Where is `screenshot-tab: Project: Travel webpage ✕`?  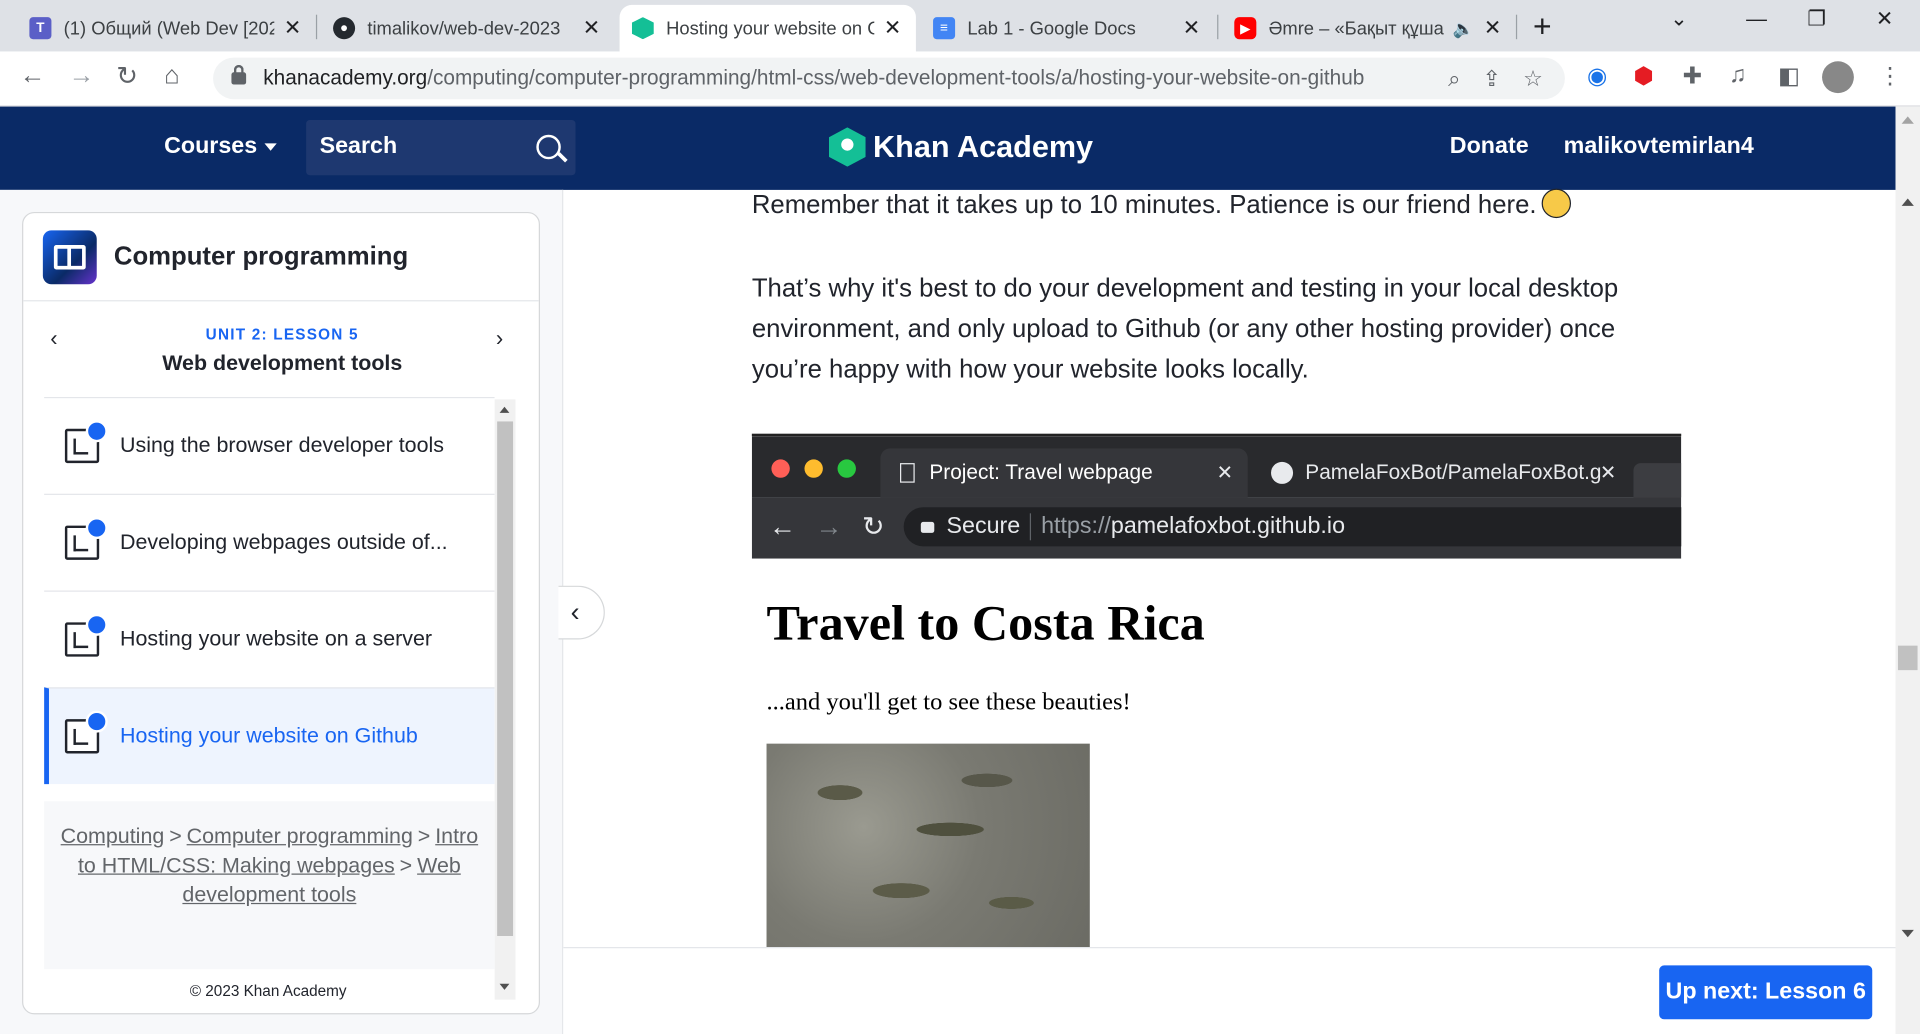 screenshot-tab: Project: Travel webpage ✕ is located at coordinates (1064, 473).